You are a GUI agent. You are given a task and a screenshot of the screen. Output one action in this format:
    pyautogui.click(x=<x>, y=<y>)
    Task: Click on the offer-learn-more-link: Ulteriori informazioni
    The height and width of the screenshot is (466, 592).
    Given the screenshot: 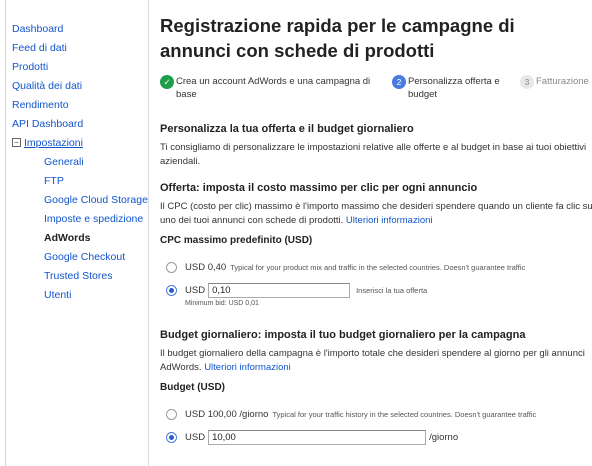 What is the action you would take?
    pyautogui.click(x=389, y=220)
    